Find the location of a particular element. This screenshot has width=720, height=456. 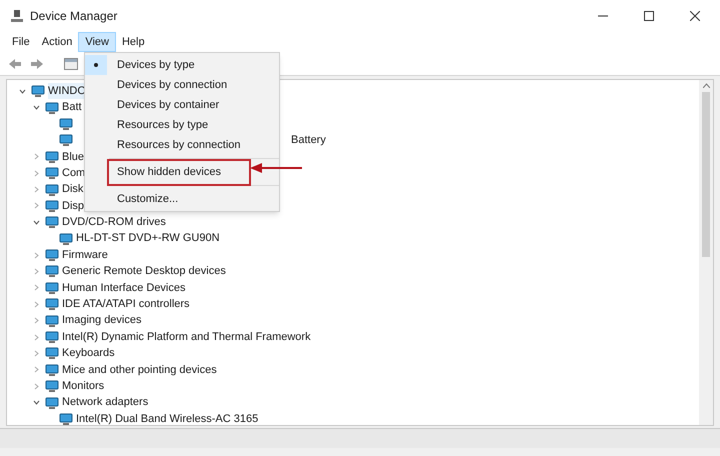

tree-item: Generic Remote Desktop devices is located at coordinates (144, 271).